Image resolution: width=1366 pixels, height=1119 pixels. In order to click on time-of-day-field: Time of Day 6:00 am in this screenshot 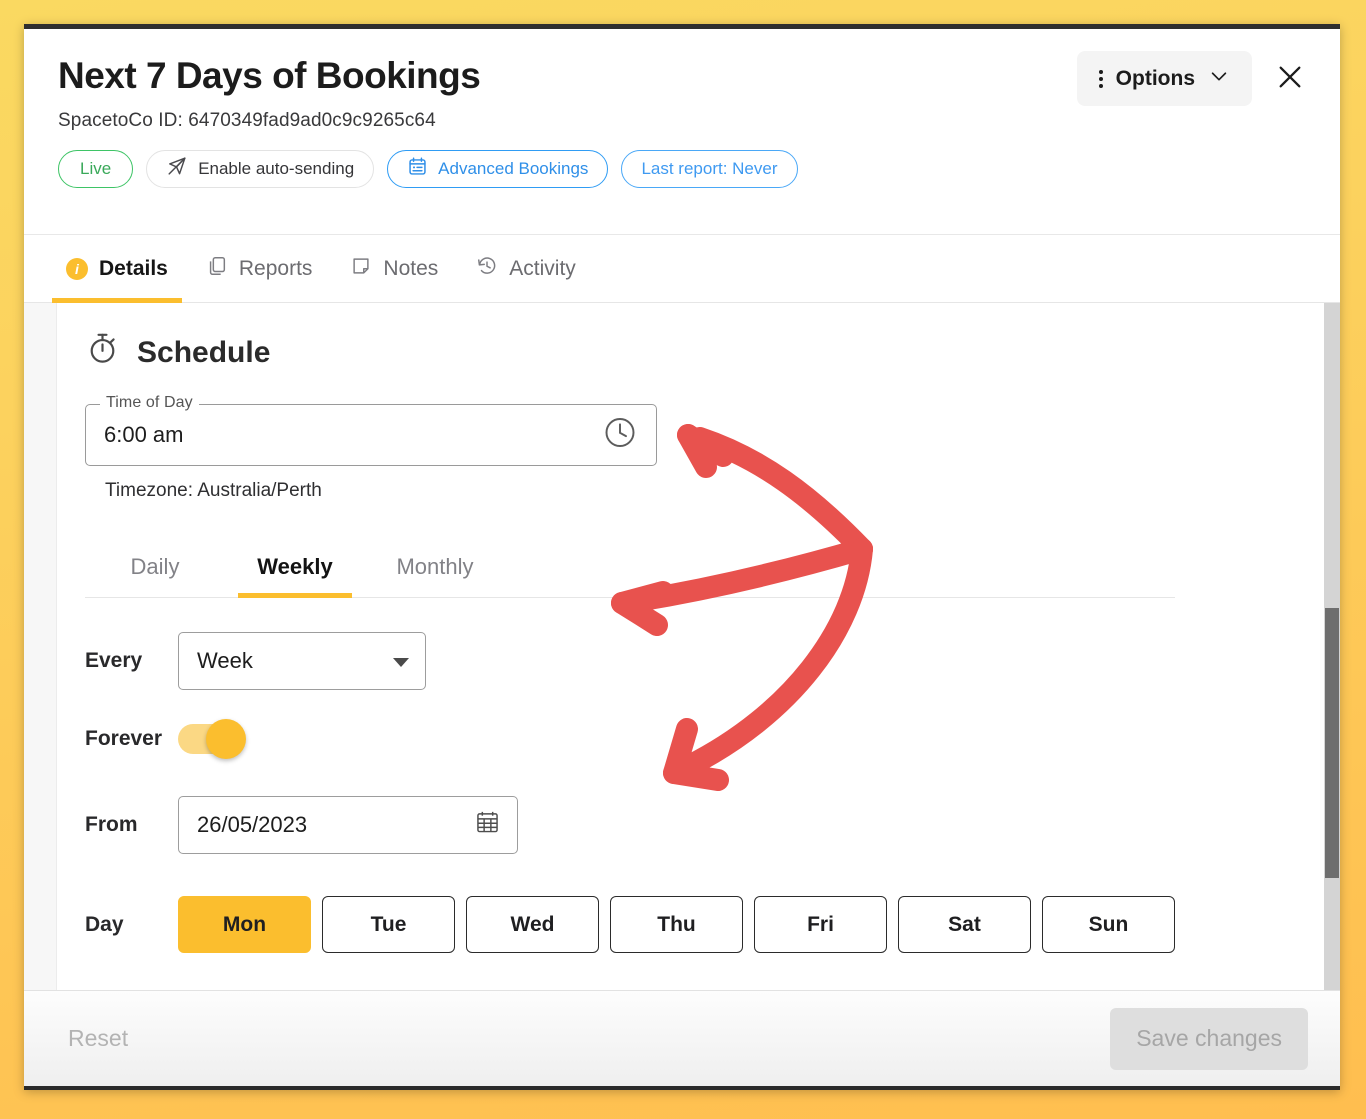, I will do `click(371, 430)`.